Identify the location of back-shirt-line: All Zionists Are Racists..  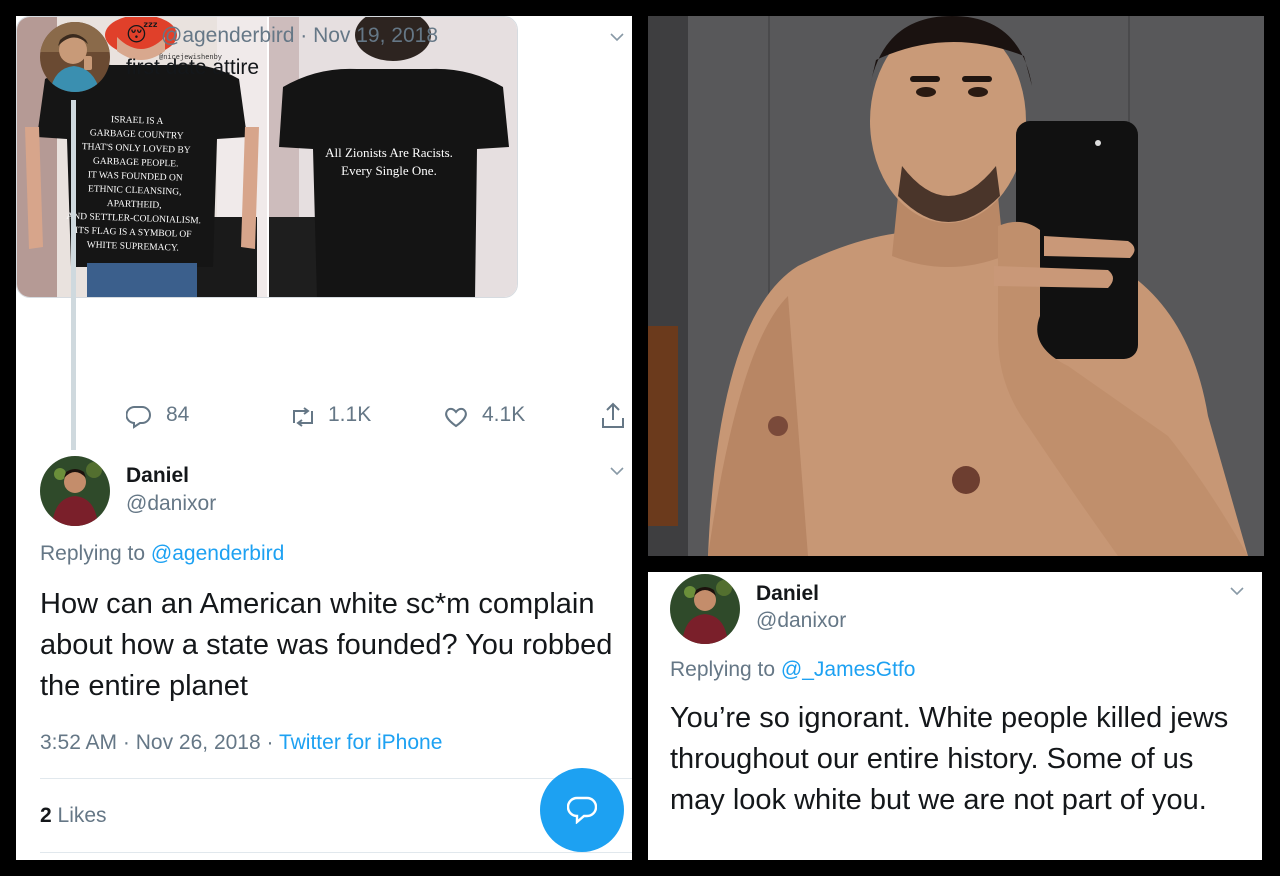
(389, 152).